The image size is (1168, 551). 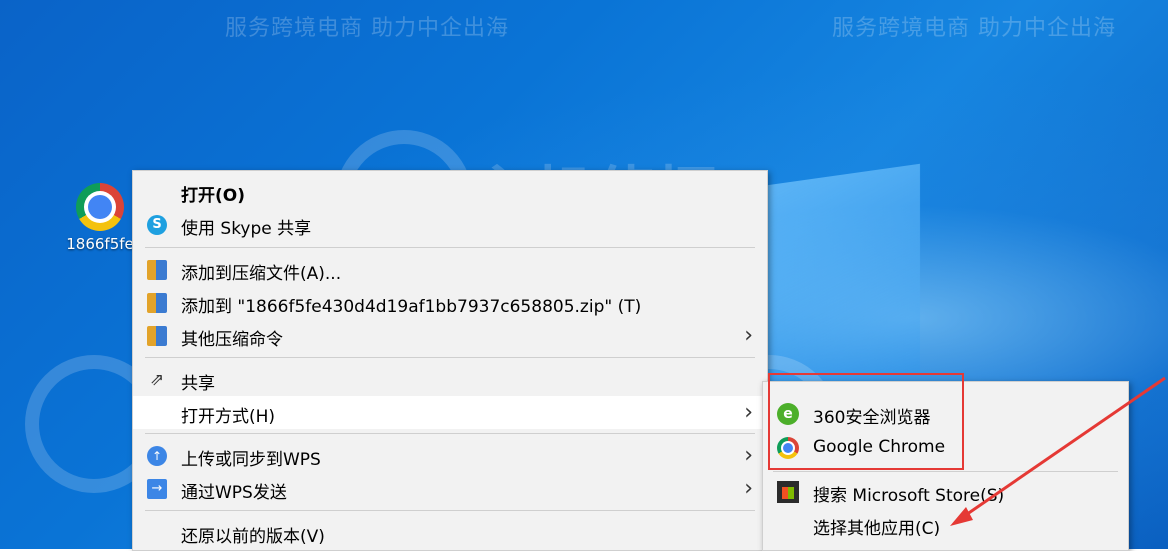 I want to click on annotation-arrow, so click(x=1058, y=451).